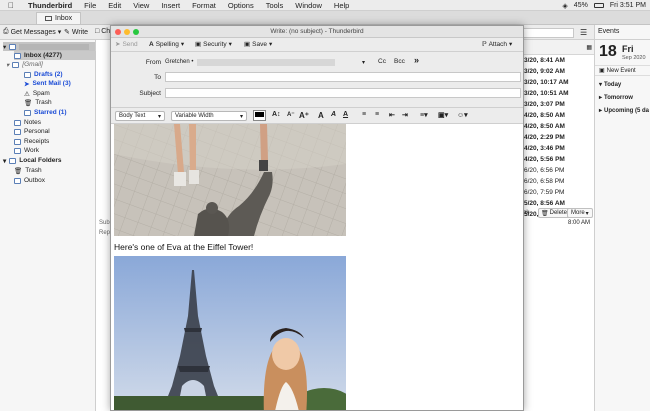 The height and width of the screenshot is (411, 650). Describe the element at coordinates (49, 46) in the screenshot. I see `folder-account: ▾` at that location.